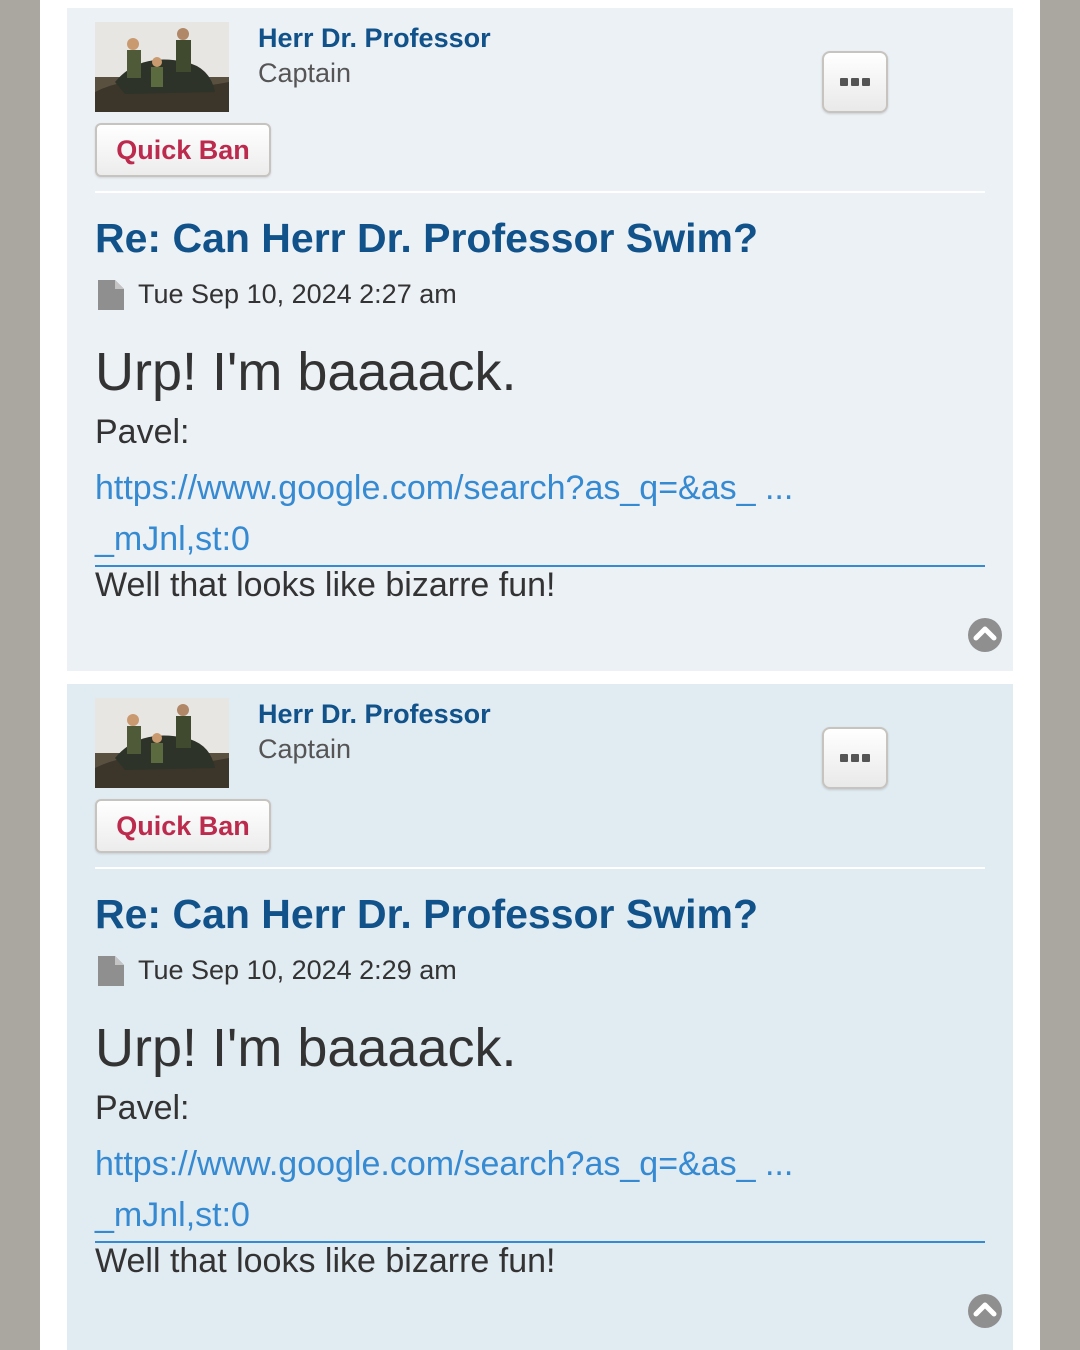 The height and width of the screenshot is (1350, 1080). What do you see at coordinates (297, 294) in the screenshot?
I see `post-date: Tue Sep 10, 2024 2:27 am` at bounding box center [297, 294].